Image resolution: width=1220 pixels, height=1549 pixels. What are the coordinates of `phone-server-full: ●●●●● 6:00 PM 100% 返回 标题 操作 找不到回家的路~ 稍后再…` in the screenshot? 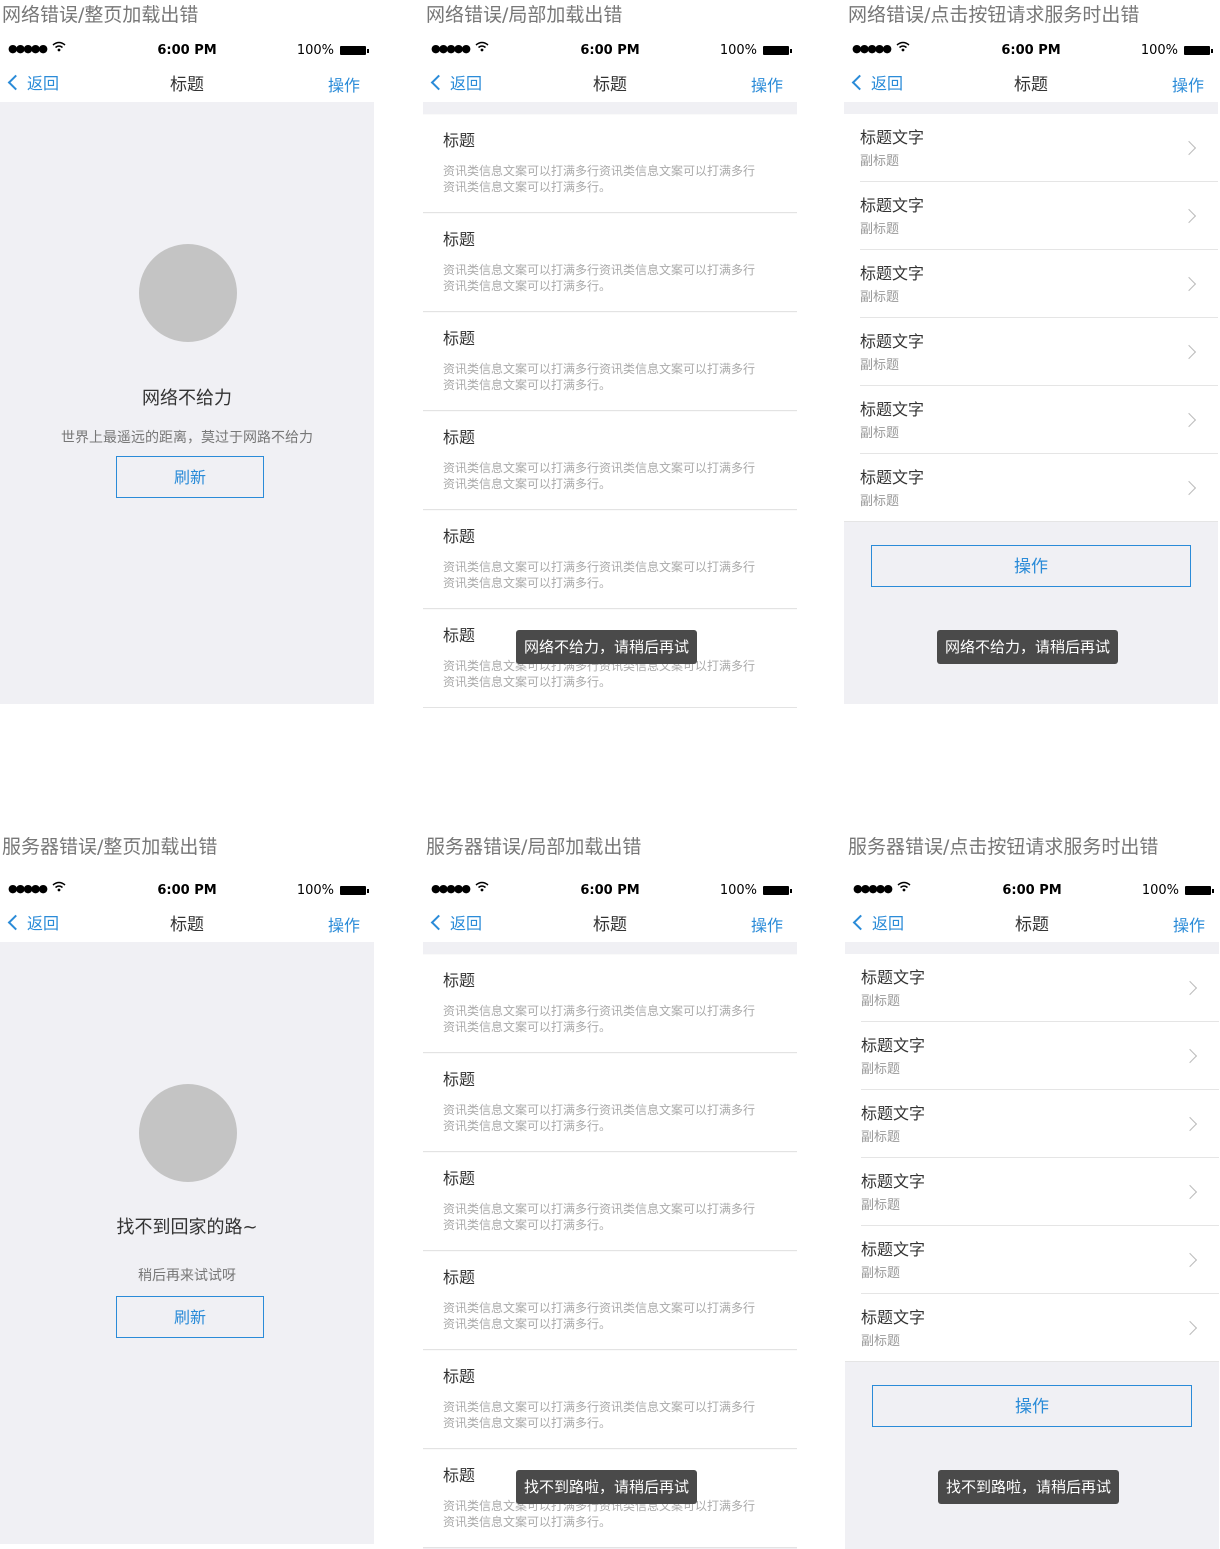 It's located at (187, 1211).